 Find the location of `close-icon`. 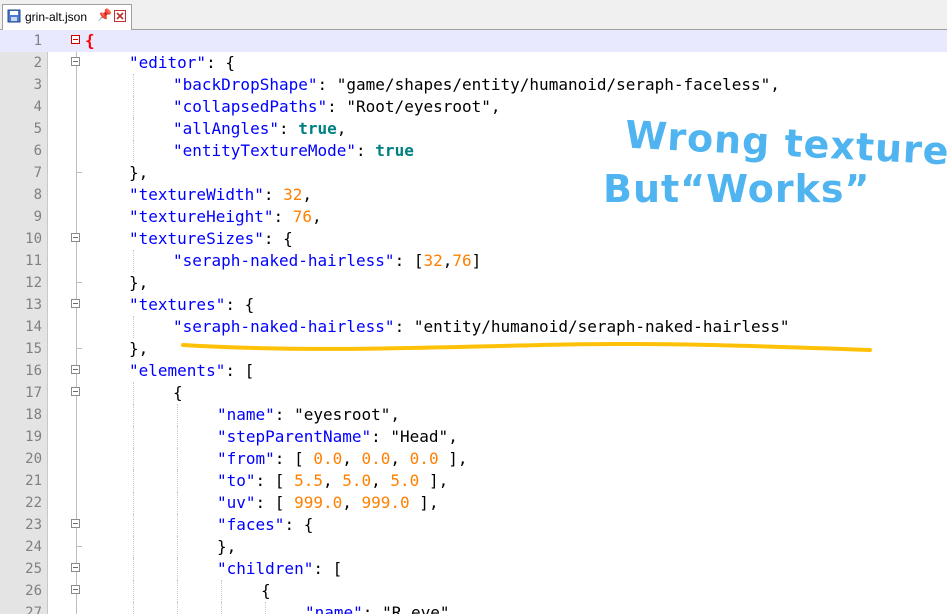

close-icon is located at coordinates (120, 16).